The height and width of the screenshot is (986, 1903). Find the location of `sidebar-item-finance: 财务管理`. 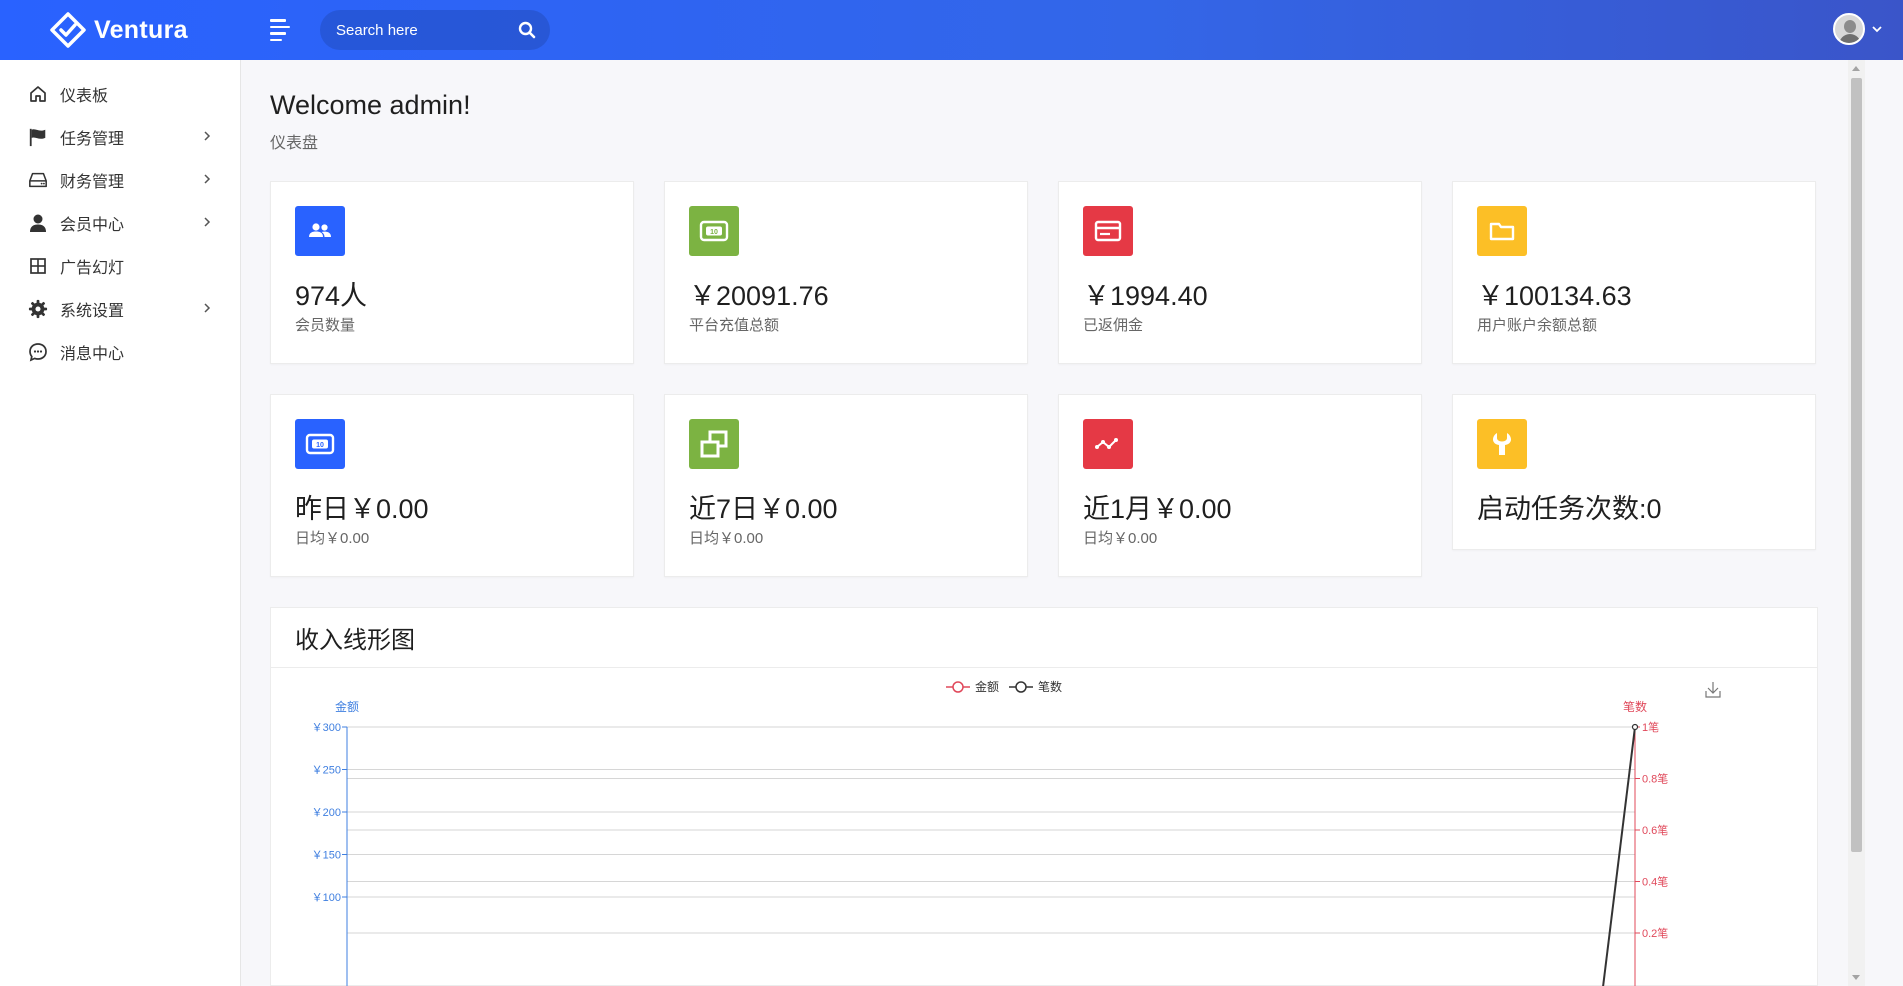

sidebar-item-finance: 财务管理 is located at coordinates (120, 179).